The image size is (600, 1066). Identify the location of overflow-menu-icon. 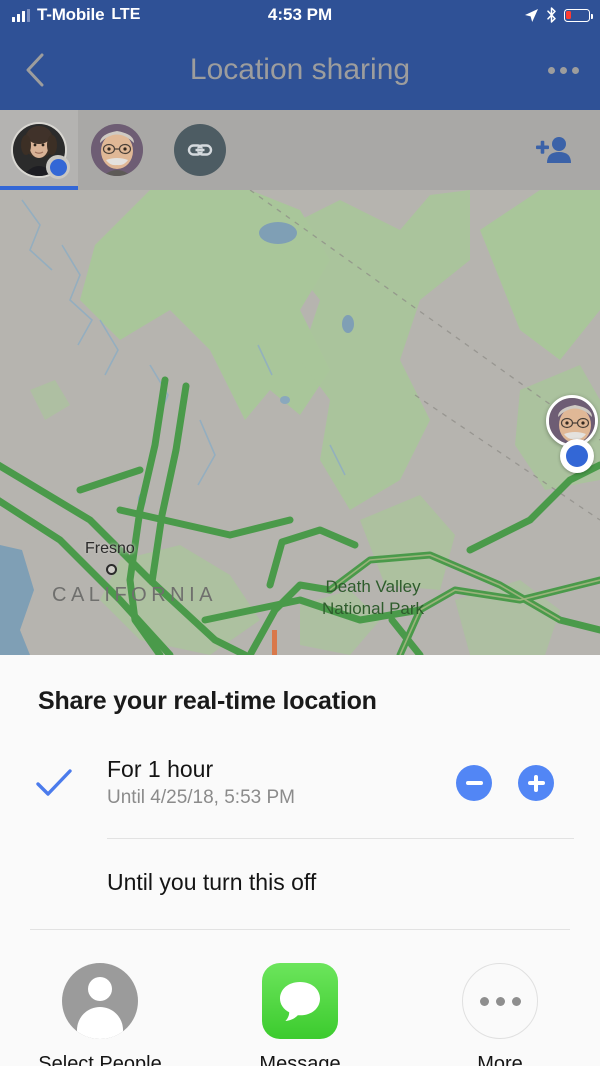
(551, 70).